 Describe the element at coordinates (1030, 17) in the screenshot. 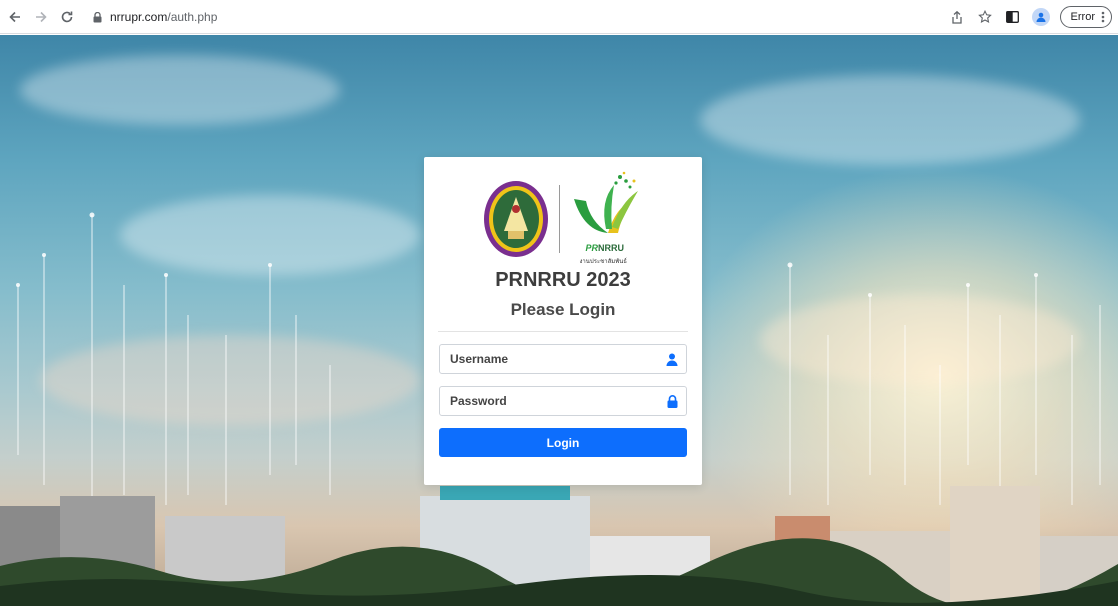

I see `toolbar-actions: Error` at that location.